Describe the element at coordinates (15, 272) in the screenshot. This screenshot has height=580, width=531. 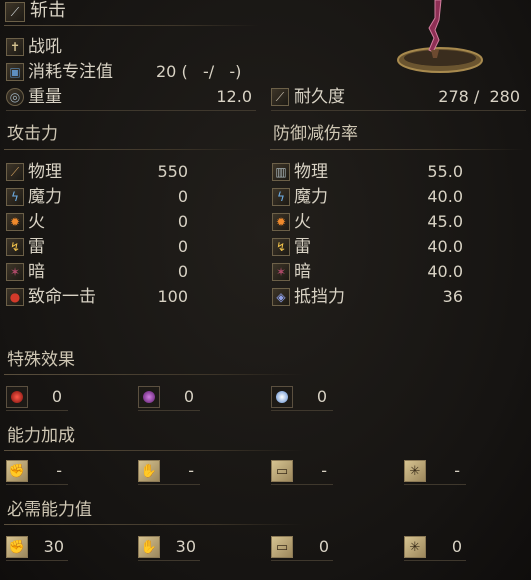
I see `dark-icon: ✶` at that location.